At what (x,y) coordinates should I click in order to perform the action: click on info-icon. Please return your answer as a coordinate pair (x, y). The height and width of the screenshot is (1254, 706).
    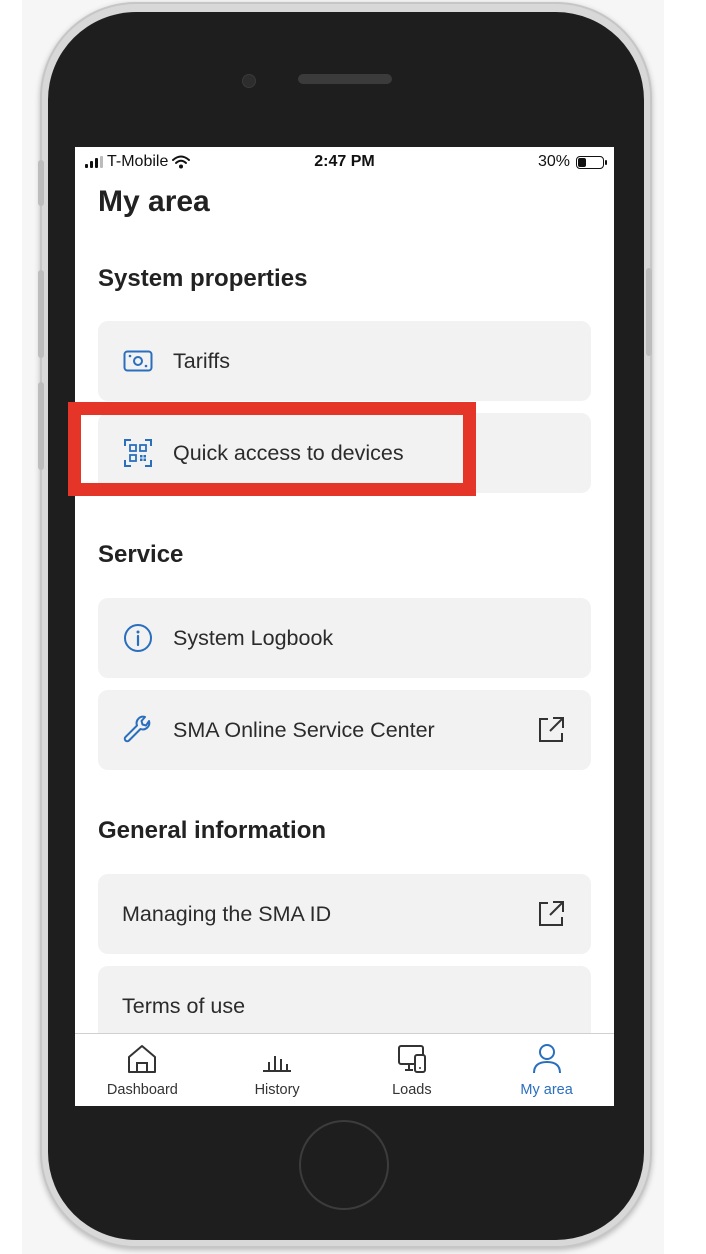
    Looking at the image, I should click on (138, 638).